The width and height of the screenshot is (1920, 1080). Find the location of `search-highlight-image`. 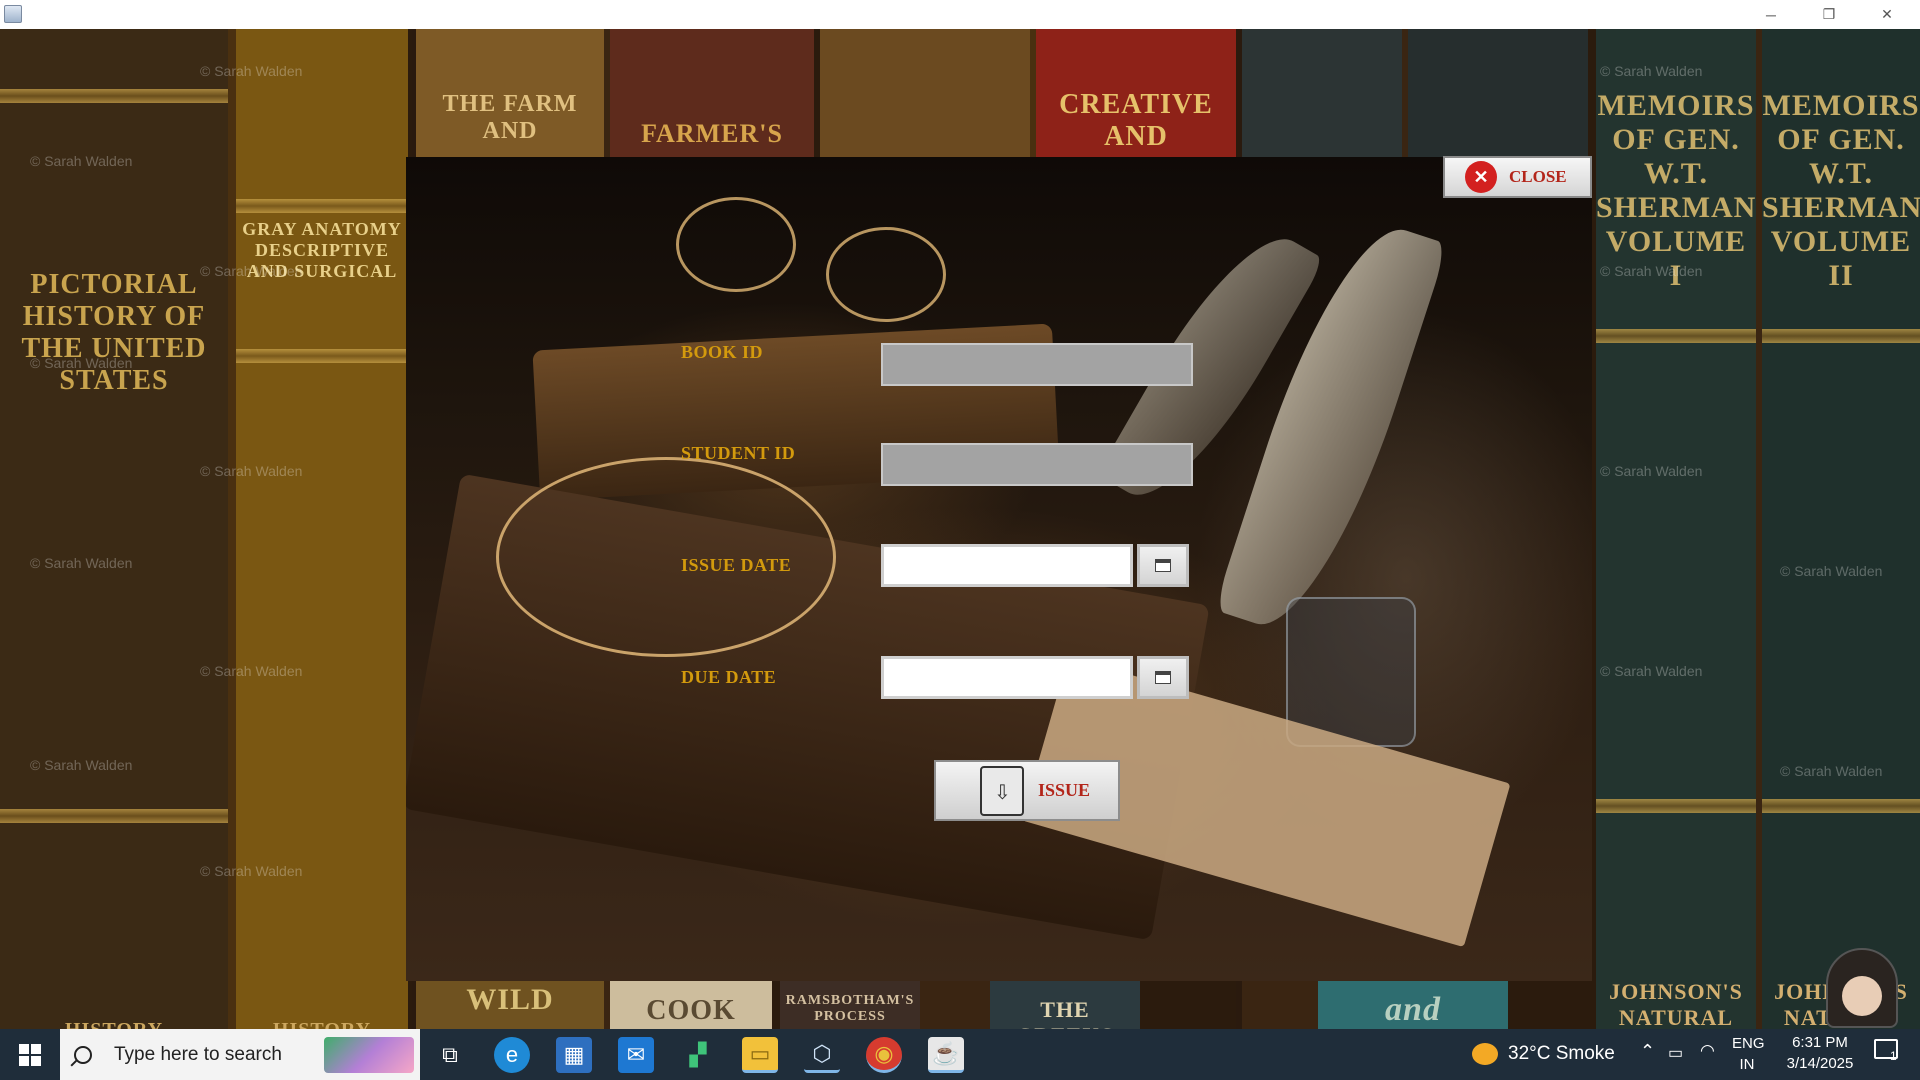

search-highlight-image is located at coordinates (369, 1055).